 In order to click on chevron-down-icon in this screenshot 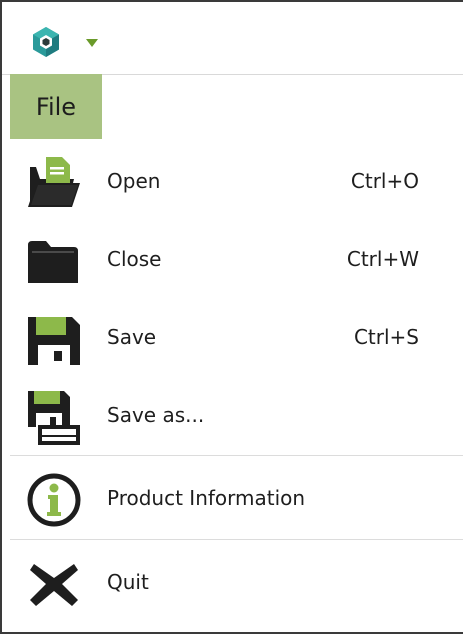, I will do `click(92, 43)`.